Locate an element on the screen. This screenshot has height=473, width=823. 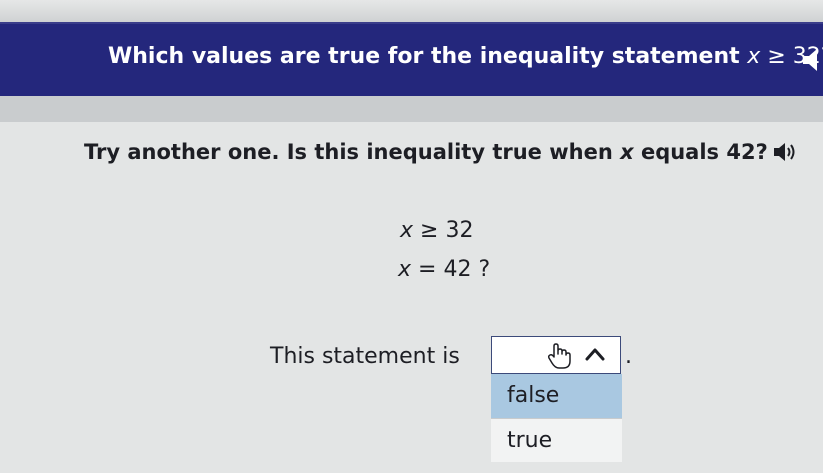
prompt-text-after: equals 42? is located at coordinates (700, 152).